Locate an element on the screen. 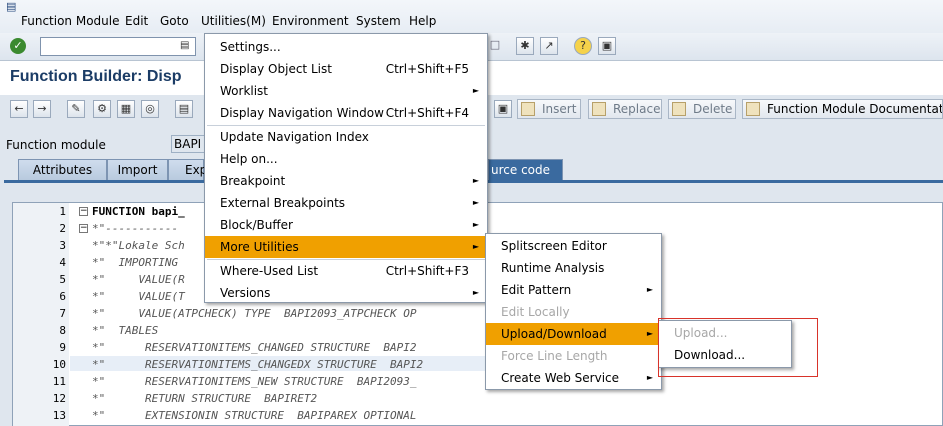 This screenshot has width=943, height=426. function-module-label: Function module is located at coordinates (56, 145).